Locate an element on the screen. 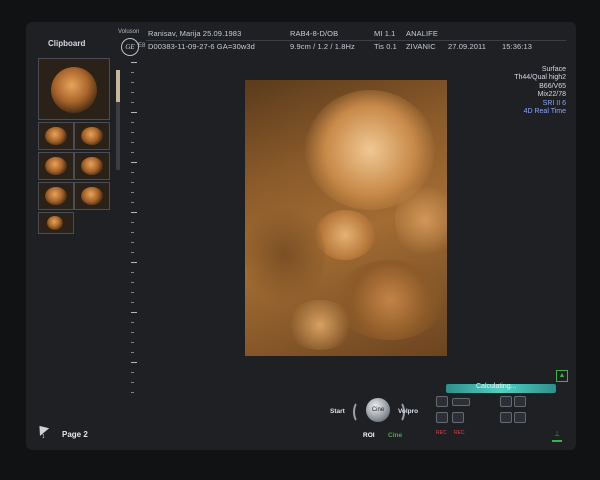 This screenshot has width=600, height=480. header-divider is located at coordinates (356, 40).